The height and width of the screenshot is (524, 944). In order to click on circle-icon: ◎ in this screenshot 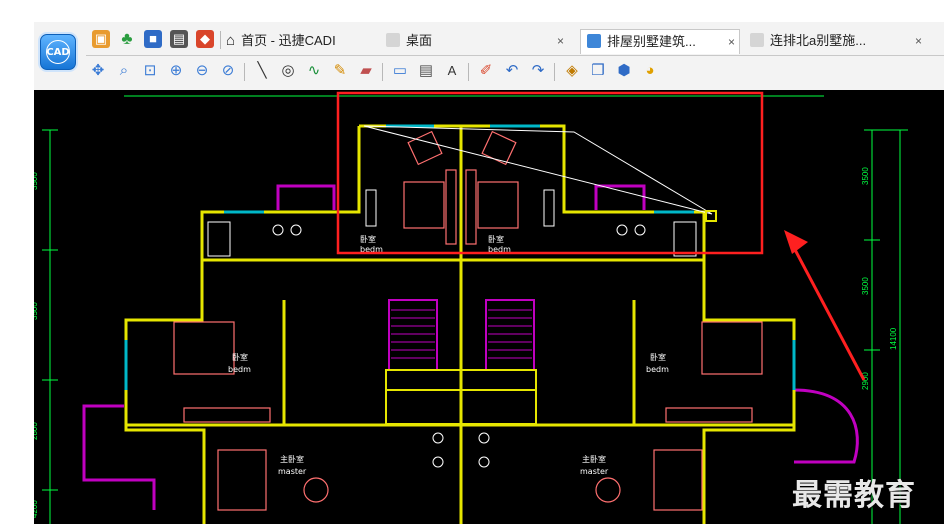, I will do `click(288, 71)`.